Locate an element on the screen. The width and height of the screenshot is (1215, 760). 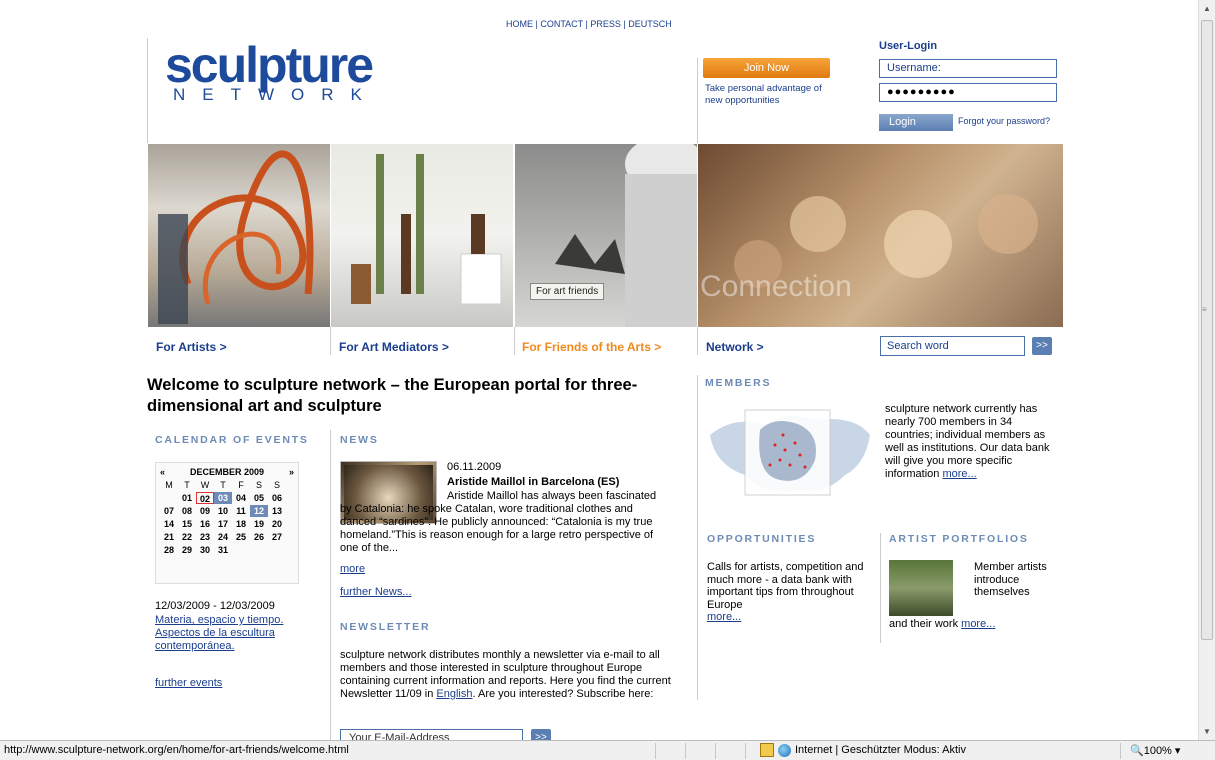
zoom-dropdown-icon: ▾ is located at coordinates (1178, 751).